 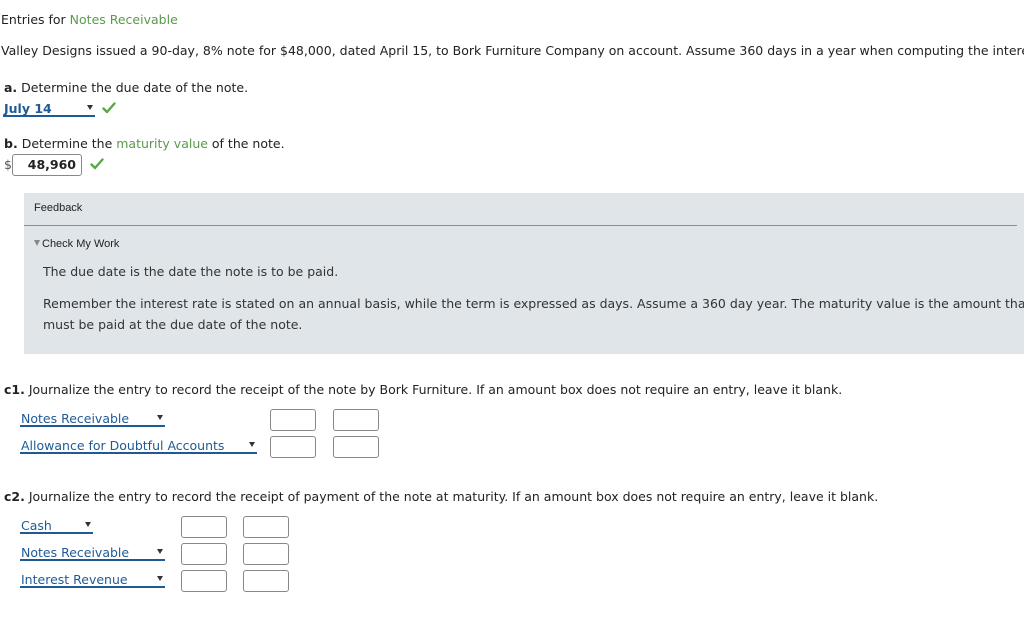 I want to click on due-date-value: July 14, so click(x=28, y=108).